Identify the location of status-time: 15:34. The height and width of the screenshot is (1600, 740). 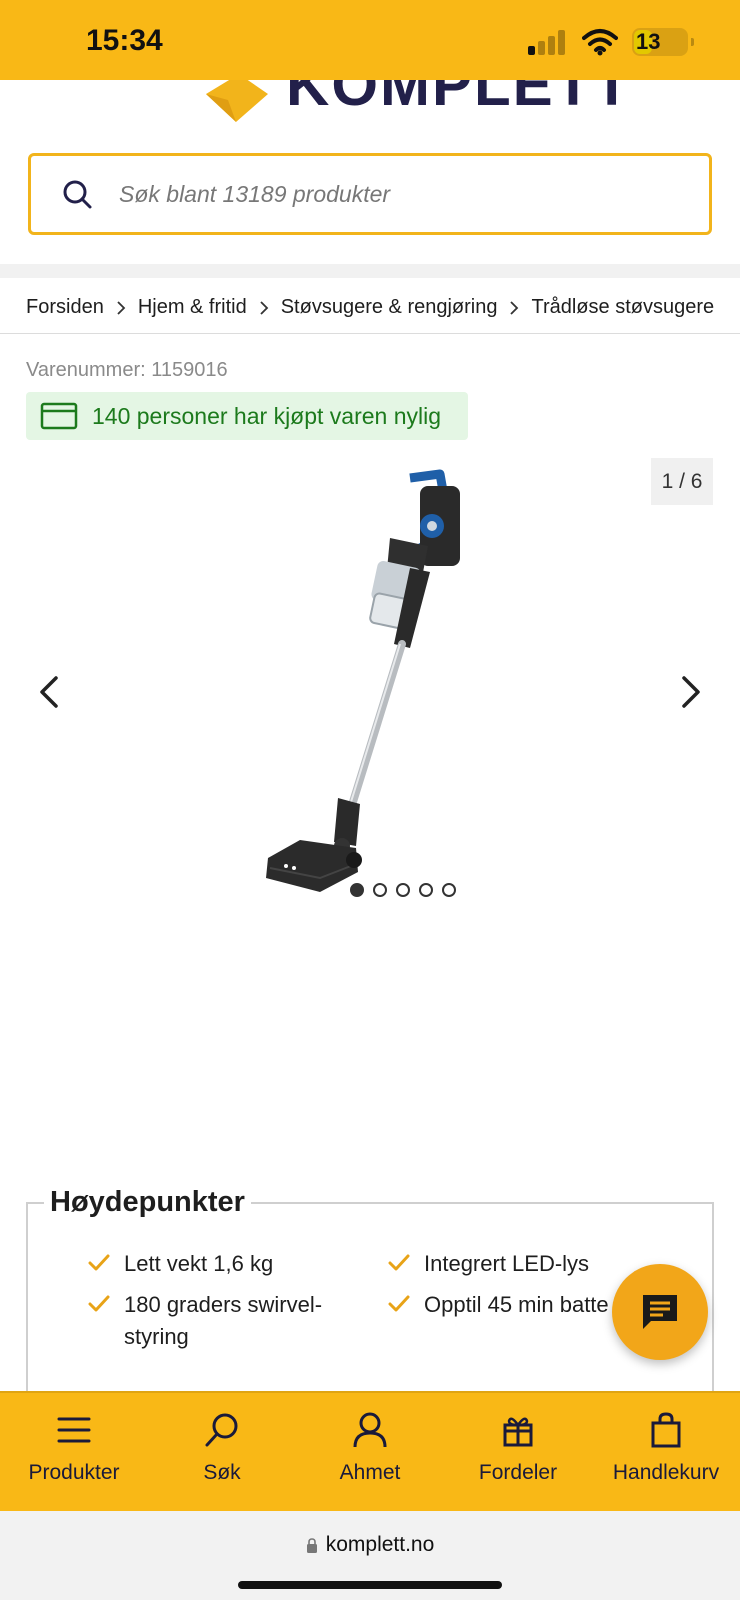
(124, 40).